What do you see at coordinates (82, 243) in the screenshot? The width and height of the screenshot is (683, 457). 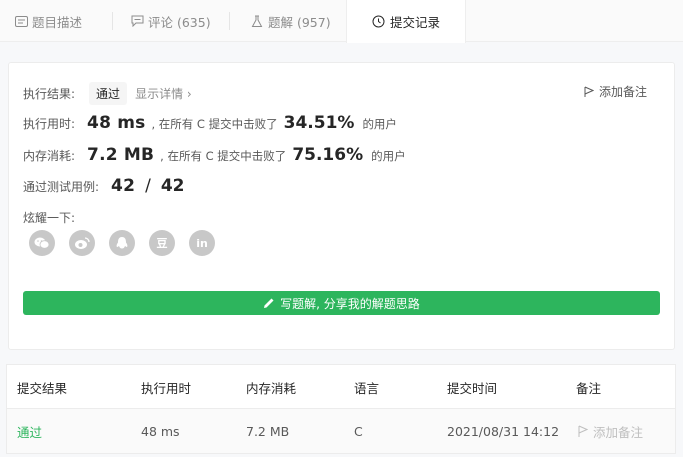 I see `weibo-icon` at bounding box center [82, 243].